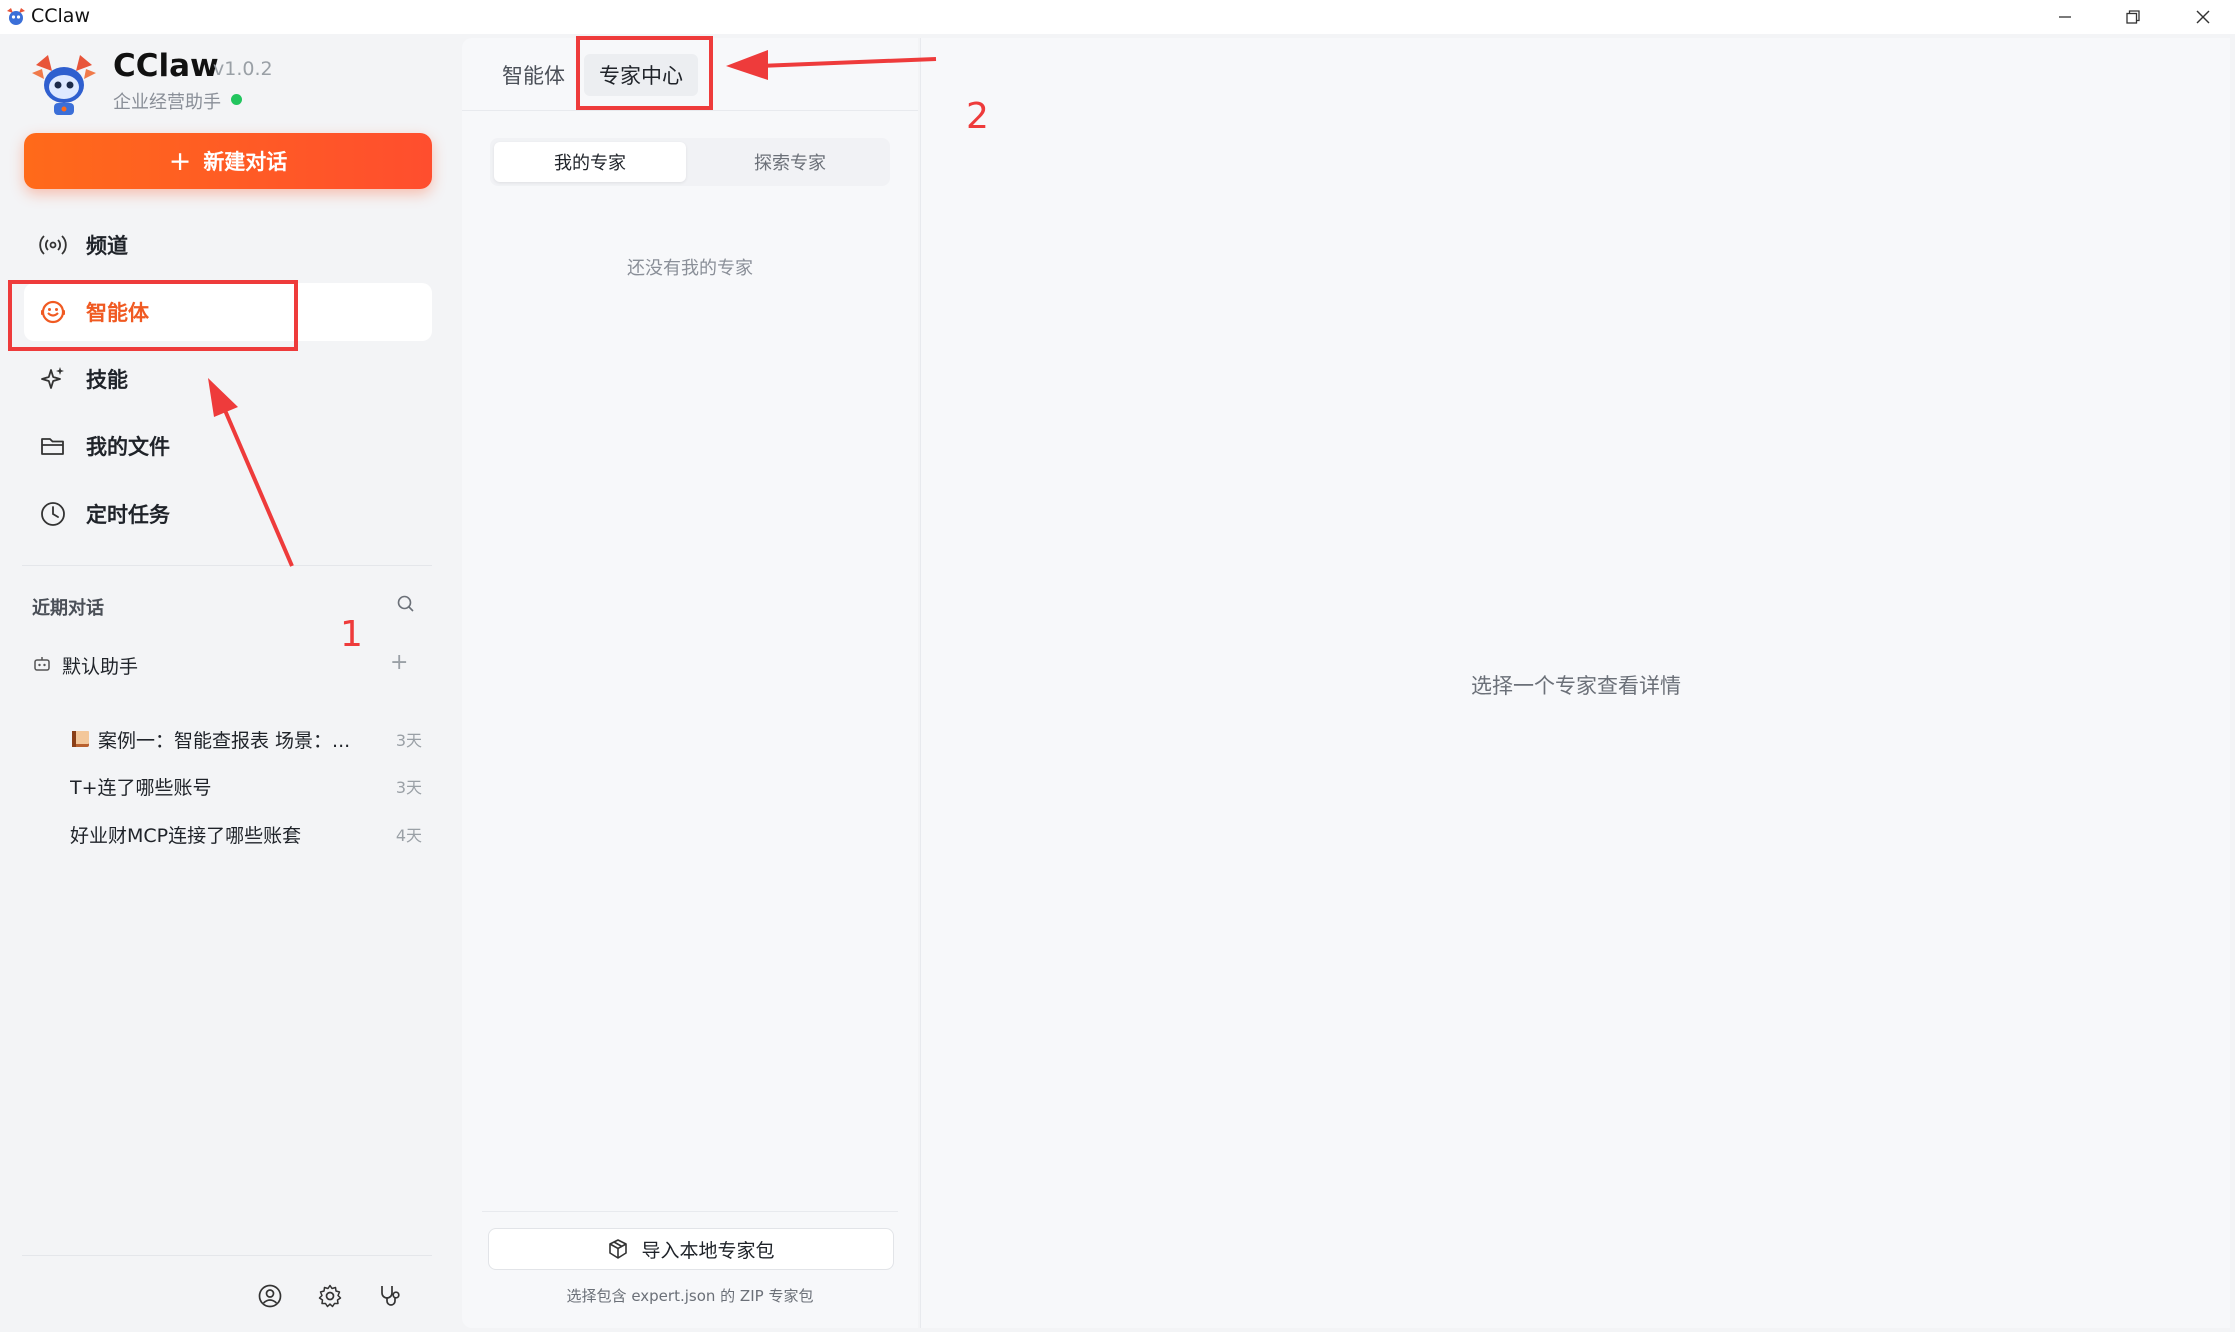 The height and width of the screenshot is (1332, 2235). What do you see at coordinates (128, 515) in the screenshot?
I see `nav-label: 定时任务` at bounding box center [128, 515].